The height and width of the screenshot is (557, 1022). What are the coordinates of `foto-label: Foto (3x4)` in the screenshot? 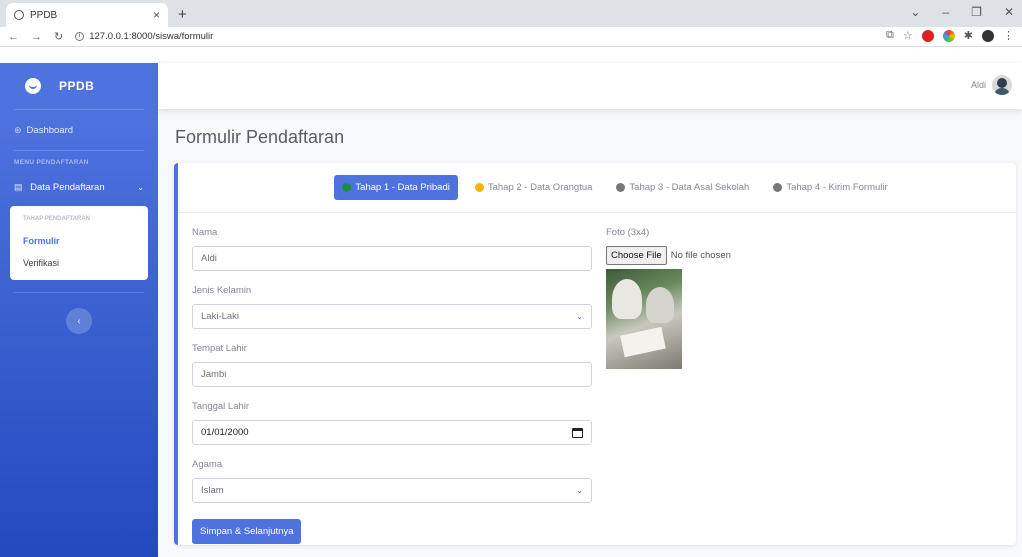 It's located at (628, 232).